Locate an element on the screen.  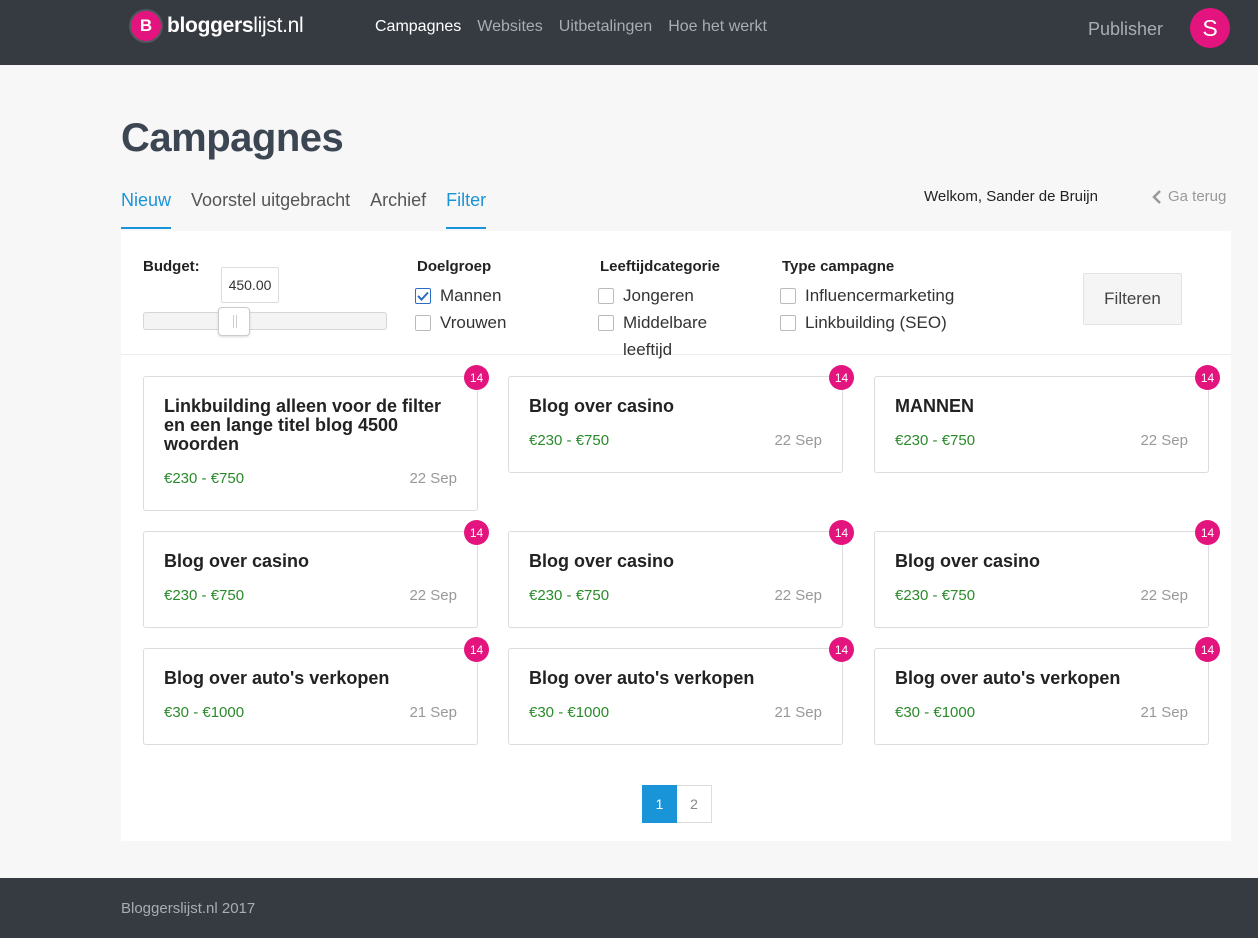
checkbox-linkbuilding-box is located at coordinates (788, 323).